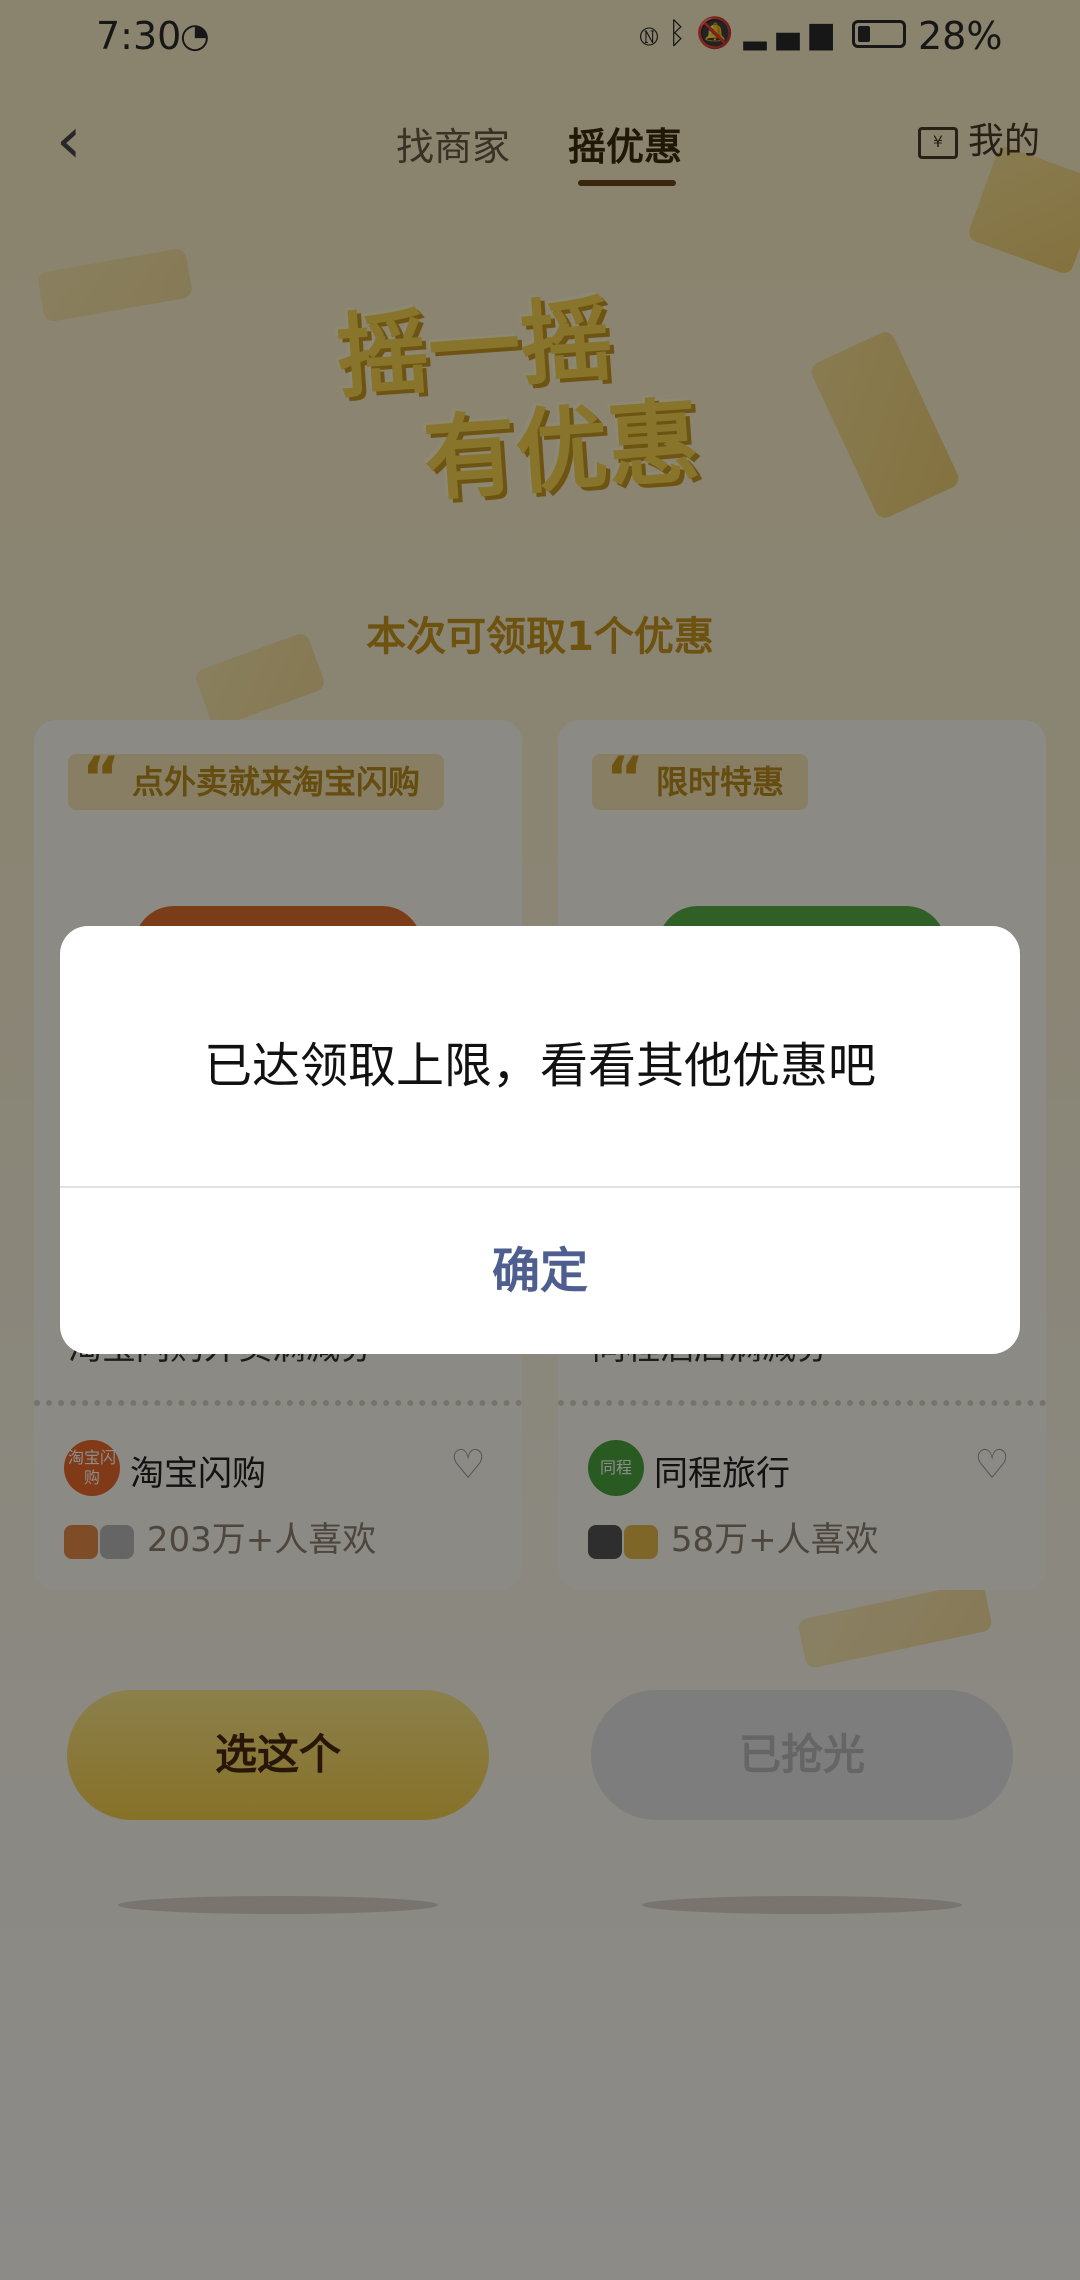 The width and height of the screenshot is (1080, 2280). I want to click on dialog-message: 已达领取上限，看看其他优惠吧, so click(539, 1066).